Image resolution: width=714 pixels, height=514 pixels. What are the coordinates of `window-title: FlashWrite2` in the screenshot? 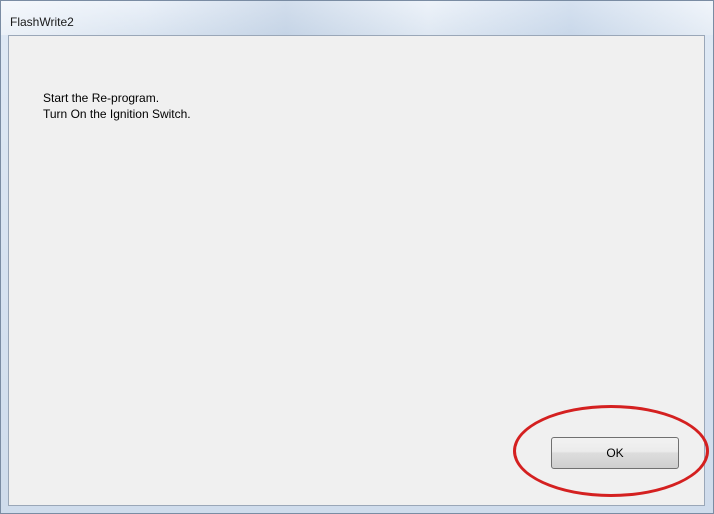 It's located at (42, 22).